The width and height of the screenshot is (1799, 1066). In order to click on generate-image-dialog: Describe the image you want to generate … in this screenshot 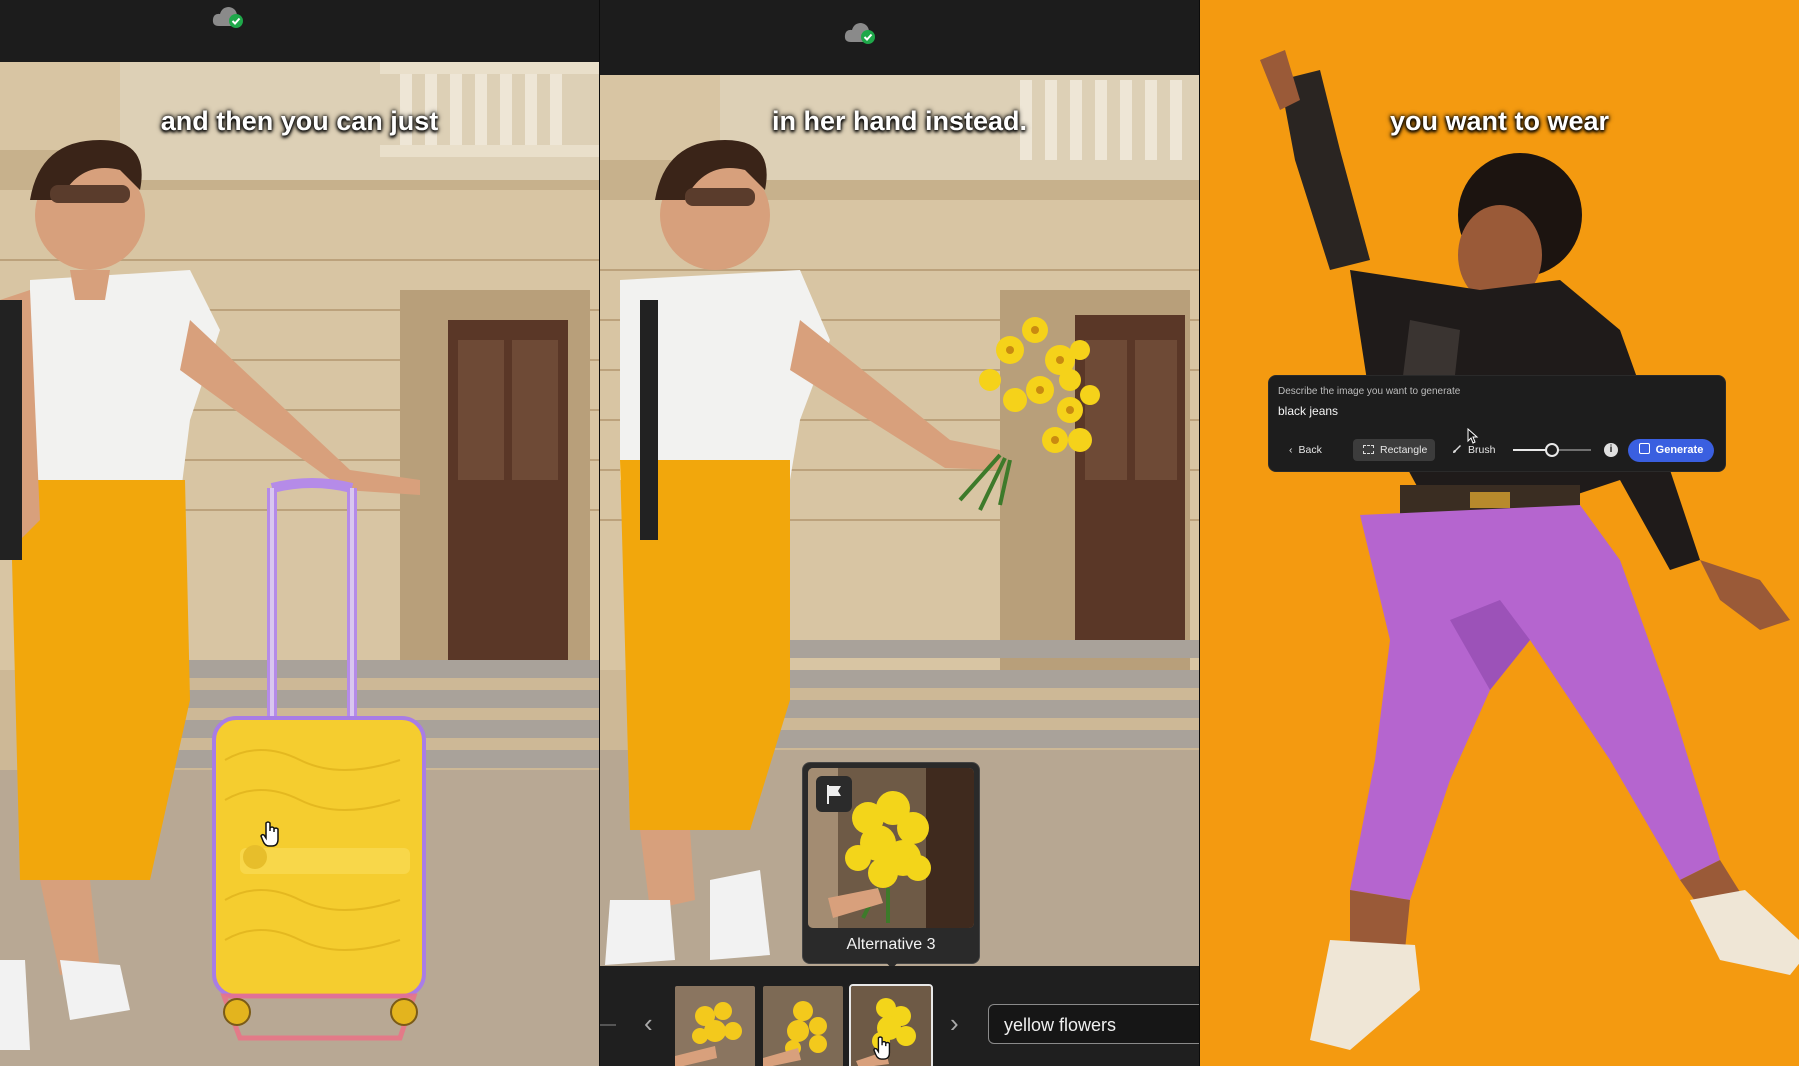, I will do `click(1497, 423)`.